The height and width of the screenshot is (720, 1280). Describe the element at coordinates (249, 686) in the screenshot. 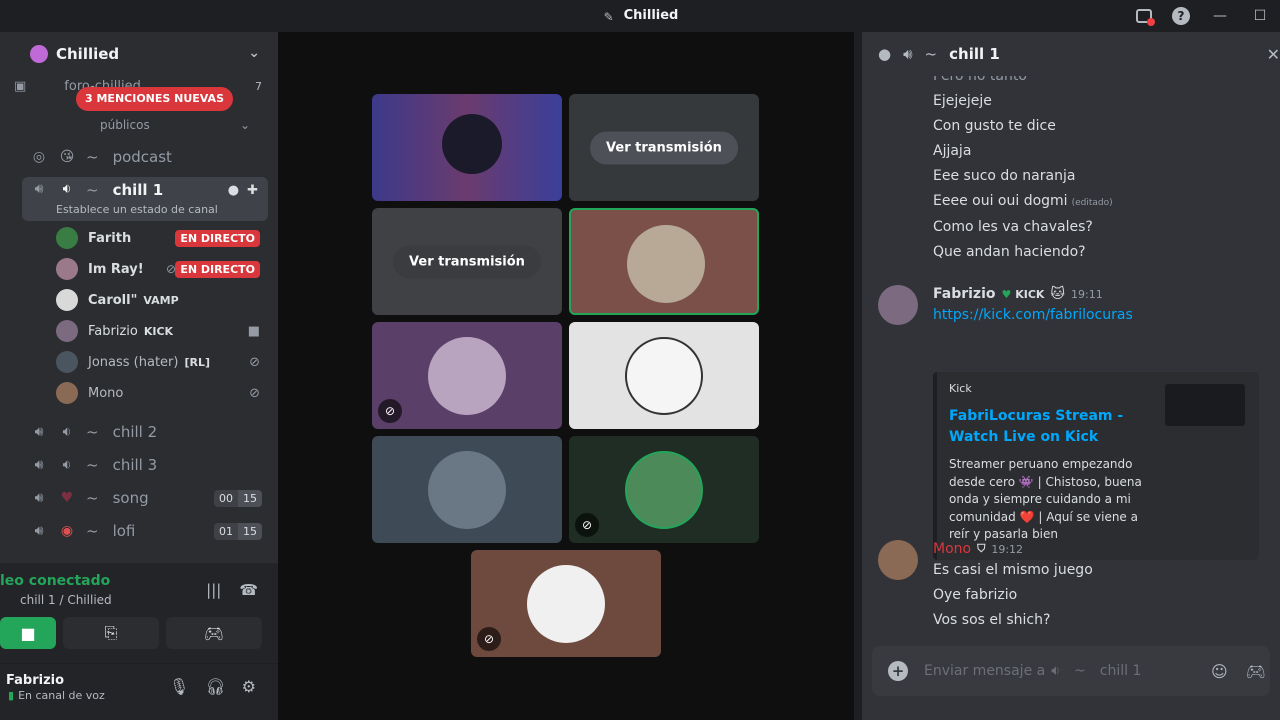

I see `gear-icon: ⚙` at that location.